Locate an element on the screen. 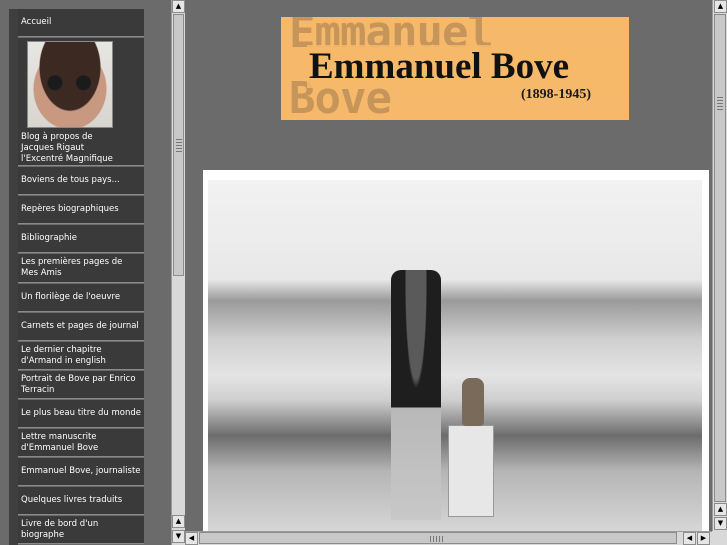 The image size is (727, 545). nav-item-carnets: Carnets et pages de journal is located at coordinates (81, 327).